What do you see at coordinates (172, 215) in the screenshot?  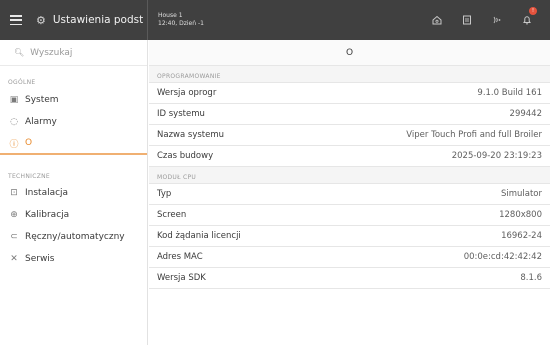 I see `row-key: Screen` at bounding box center [172, 215].